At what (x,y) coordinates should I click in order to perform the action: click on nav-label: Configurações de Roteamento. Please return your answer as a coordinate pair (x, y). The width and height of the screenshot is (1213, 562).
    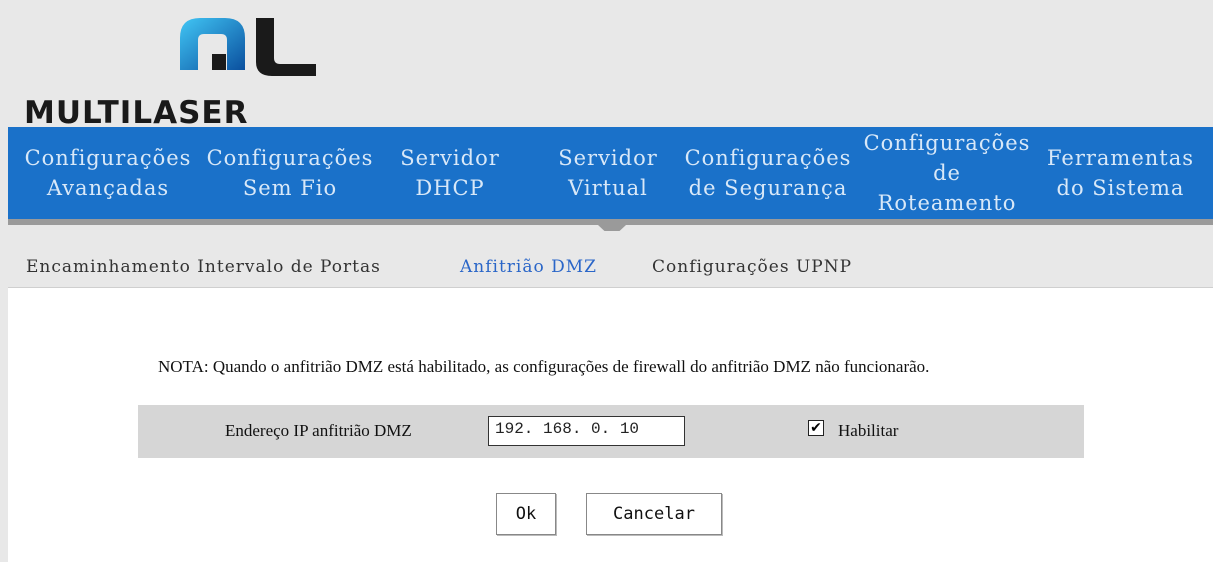
    Looking at the image, I should click on (947, 173).